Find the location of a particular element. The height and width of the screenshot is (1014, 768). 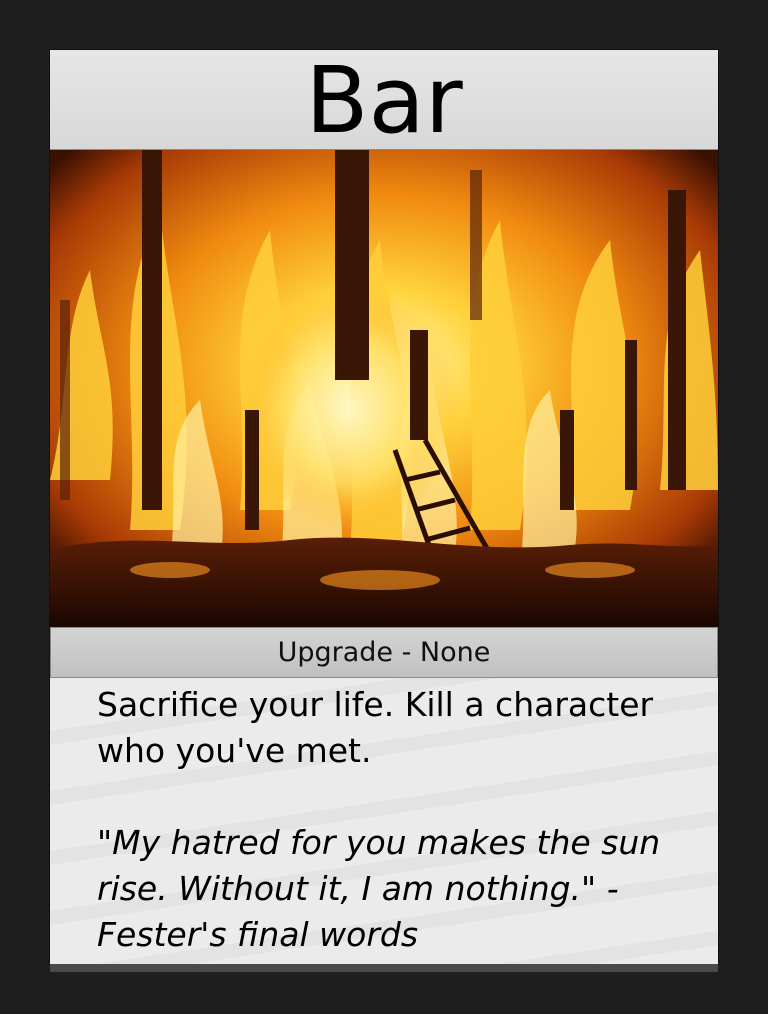

type-line-bar: Upgrade - None is located at coordinates (384, 652).